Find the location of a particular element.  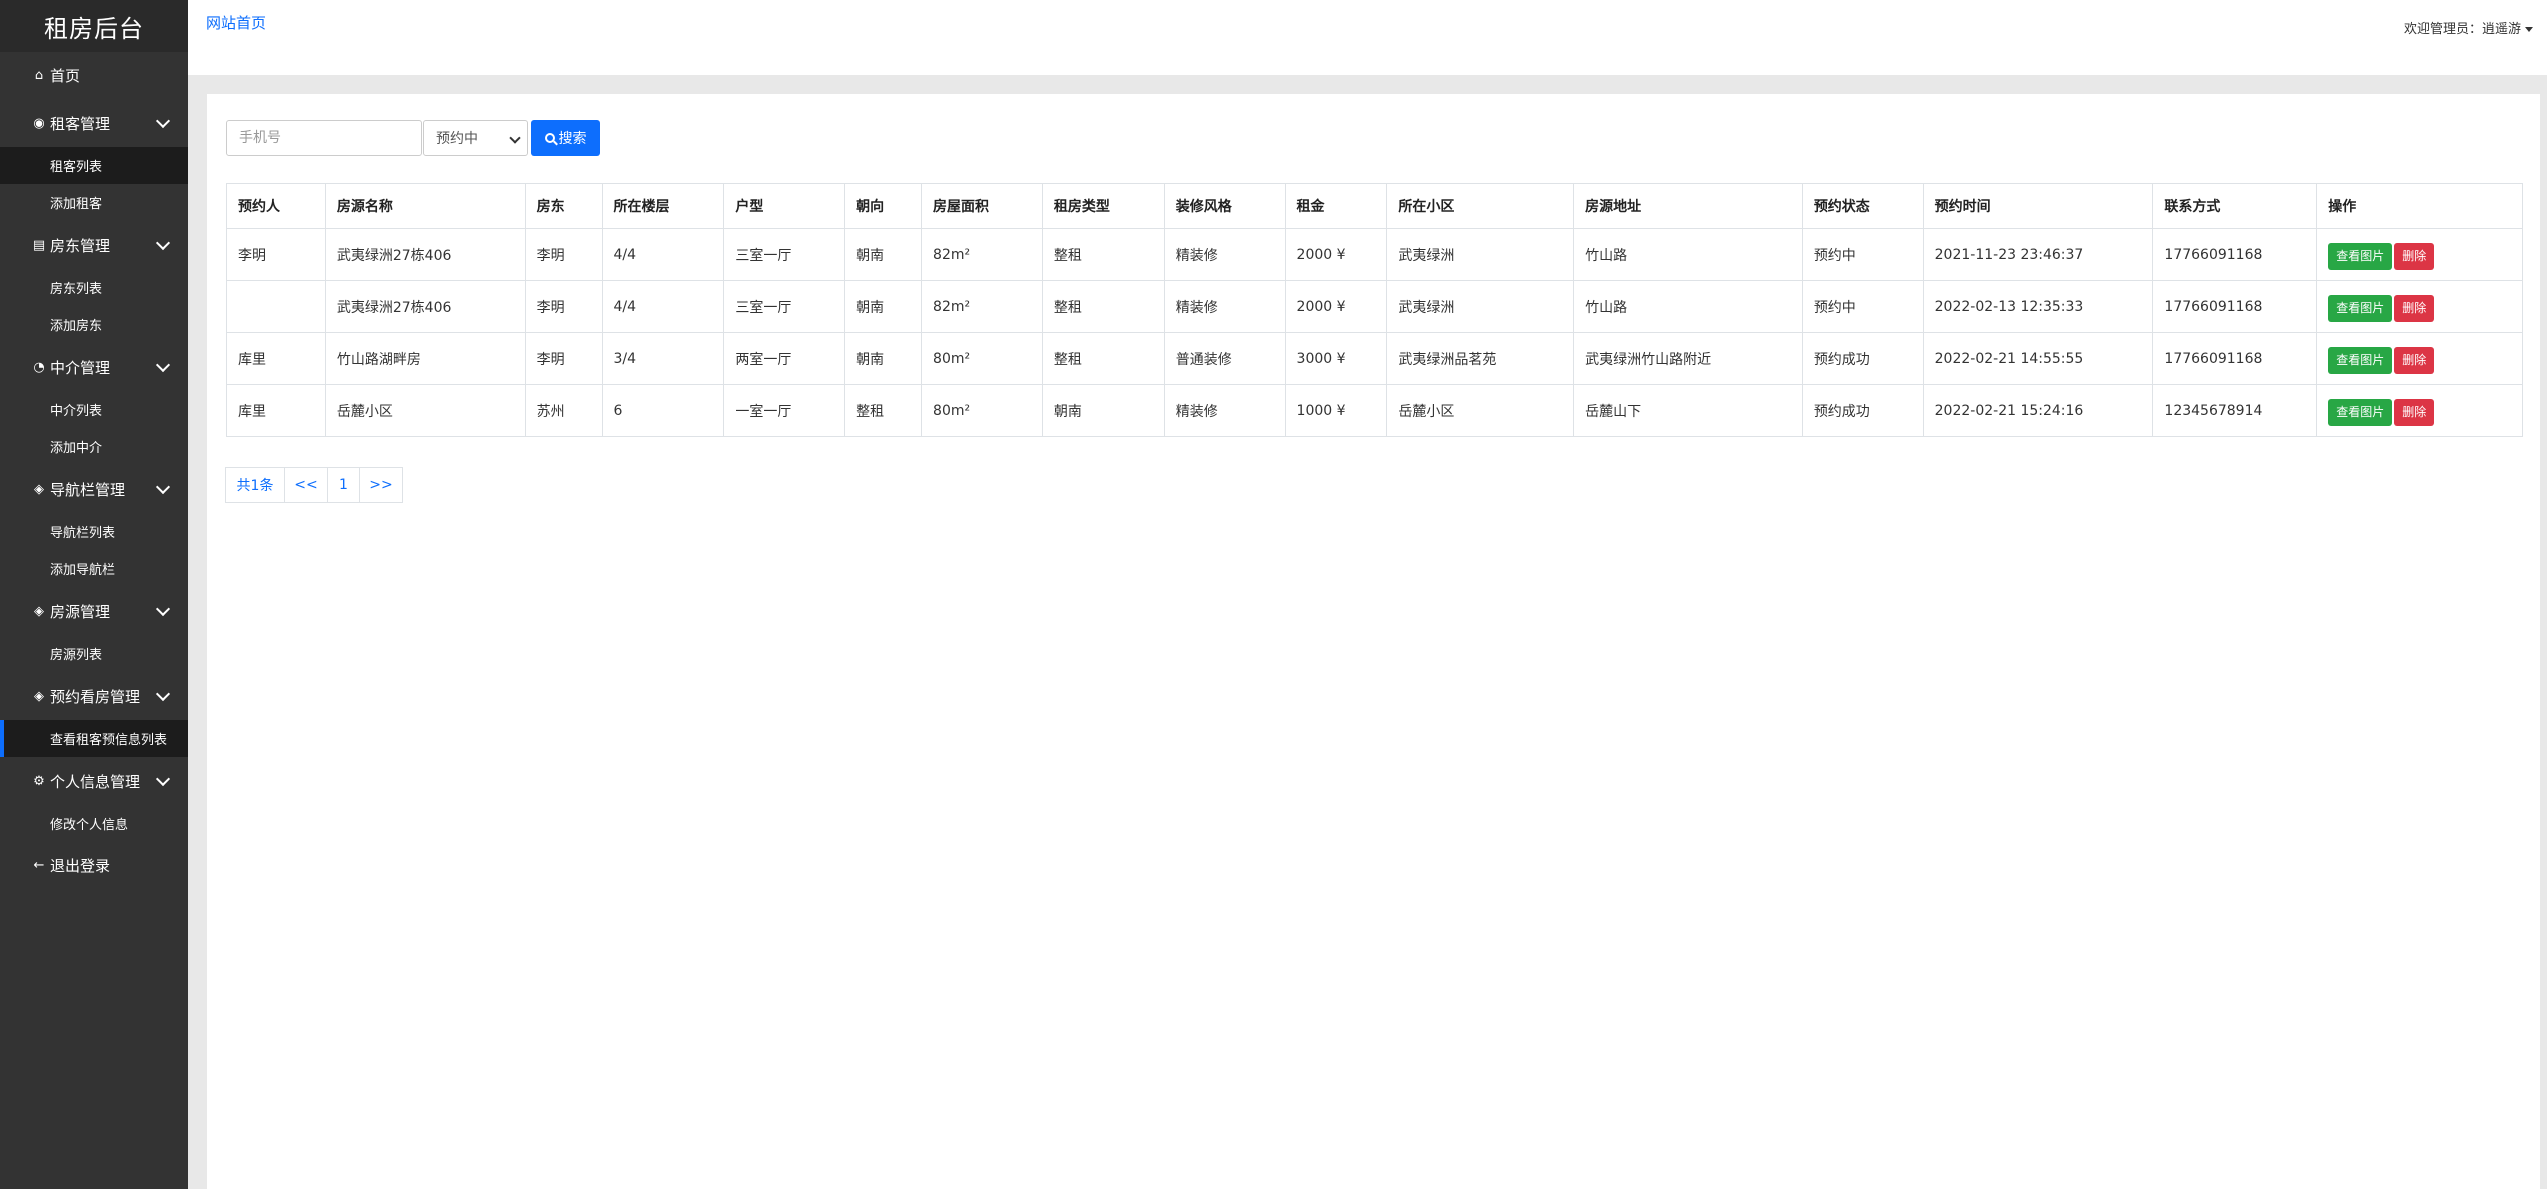

column-header: 朝向 is located at coordinates (883, 206).